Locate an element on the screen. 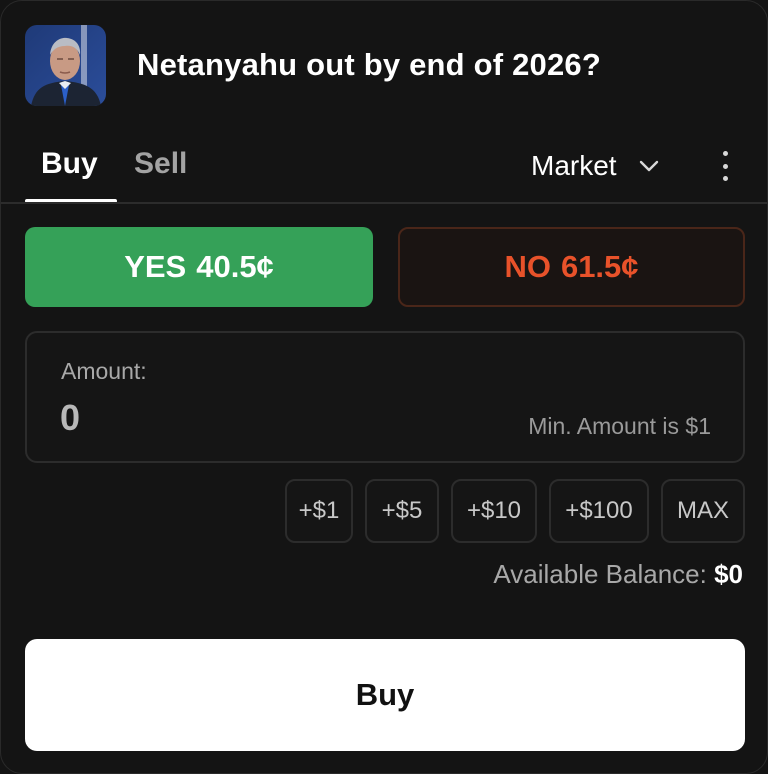  order-type-dropdown: Market is located at coordinates (595, 166).